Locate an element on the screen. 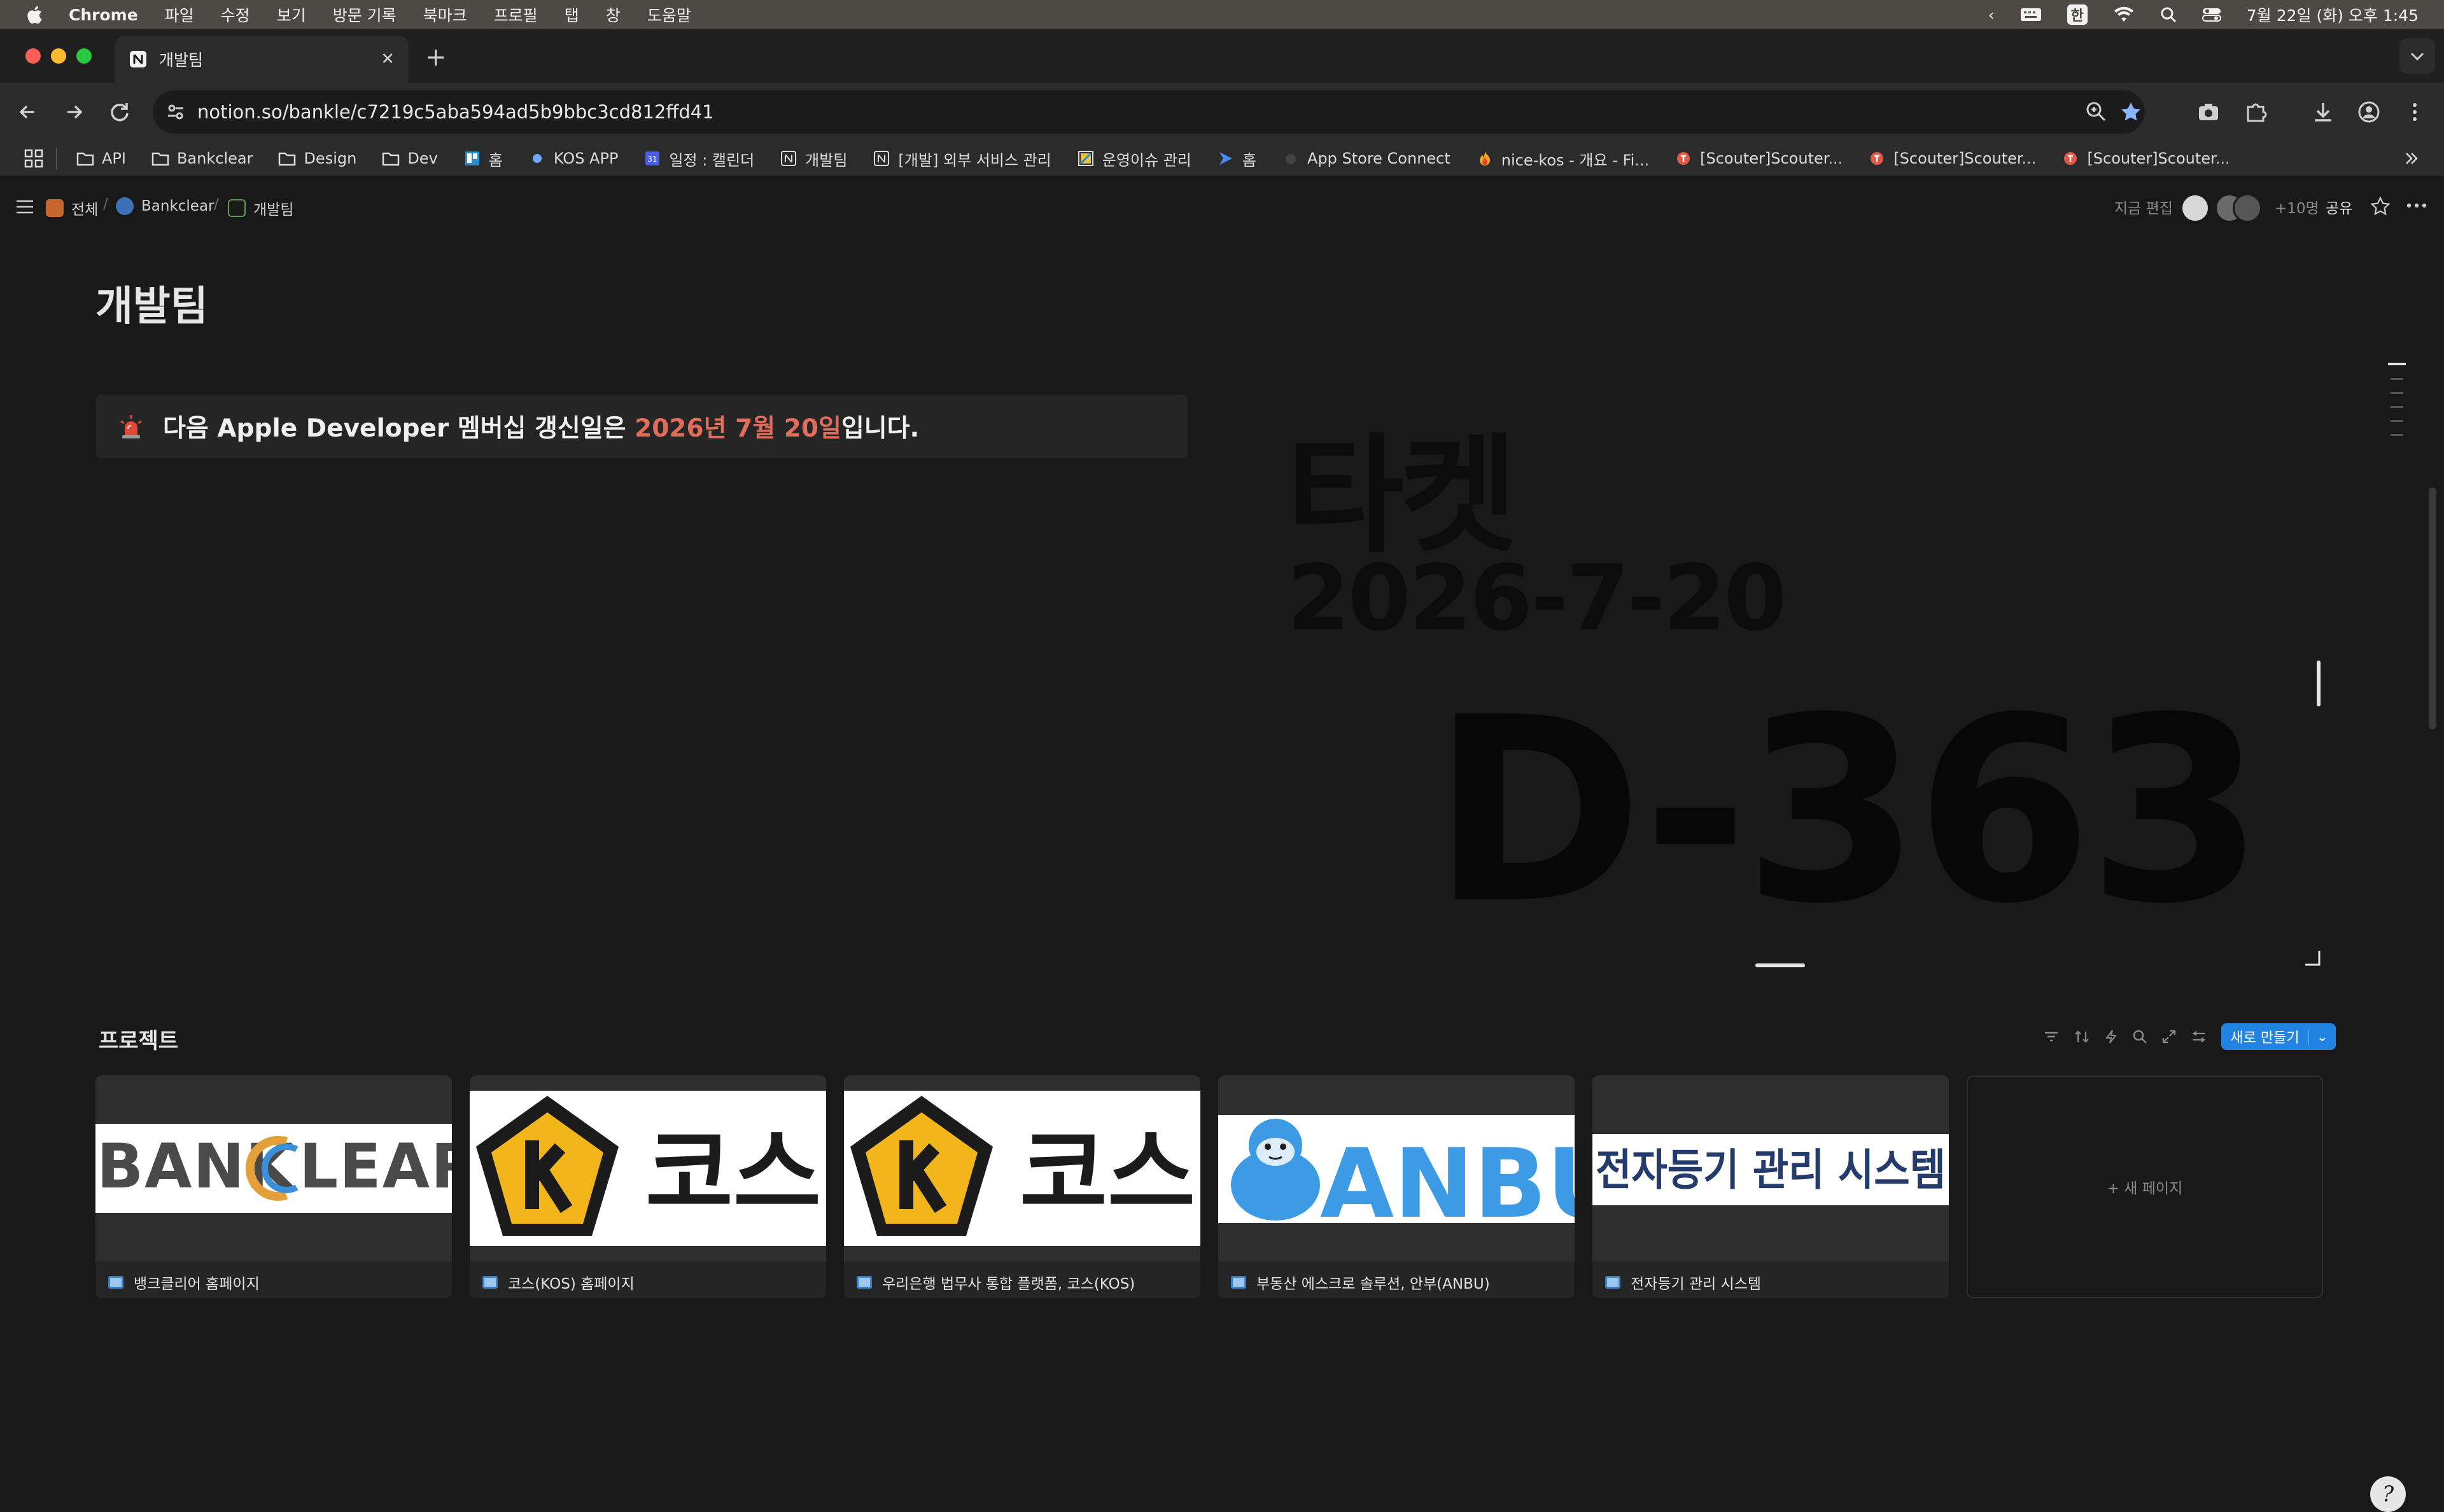 This screenshot has height=1512, width=2444. home-icon is located at coordinates (55, 208).